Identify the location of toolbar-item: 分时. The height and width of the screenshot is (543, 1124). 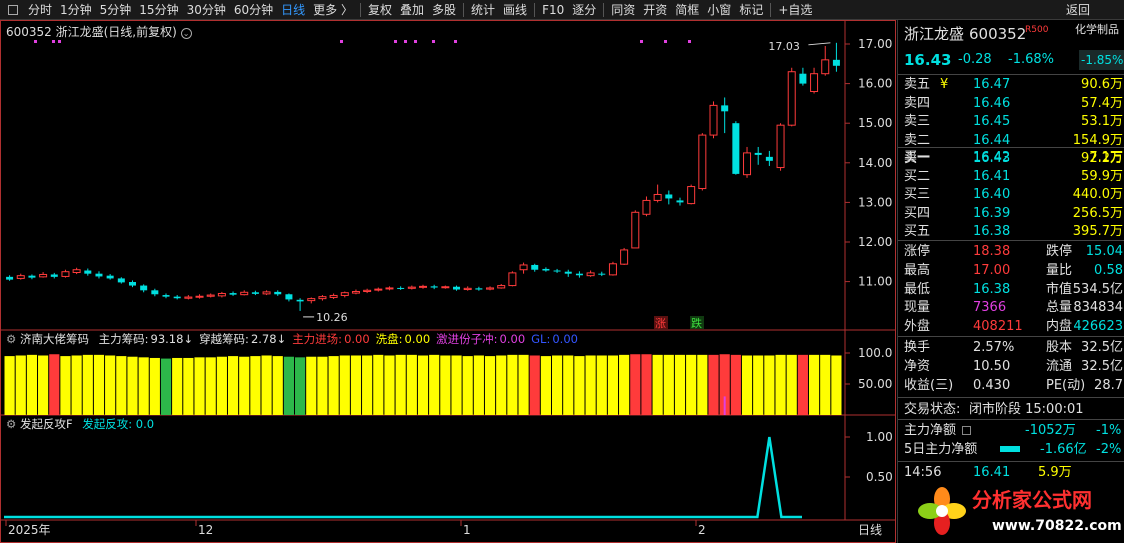
(40, 10).